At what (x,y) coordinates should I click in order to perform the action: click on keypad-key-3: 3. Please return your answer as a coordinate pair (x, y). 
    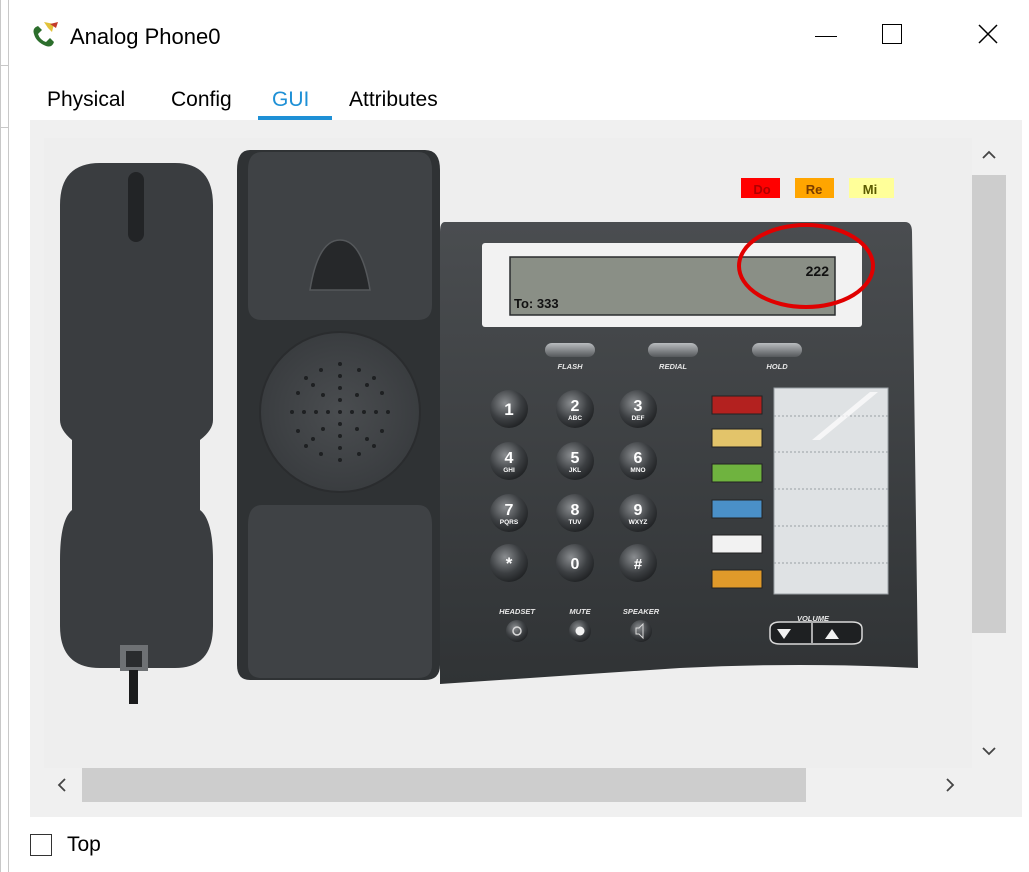
    Looking at the image, I should click on (638, 406).